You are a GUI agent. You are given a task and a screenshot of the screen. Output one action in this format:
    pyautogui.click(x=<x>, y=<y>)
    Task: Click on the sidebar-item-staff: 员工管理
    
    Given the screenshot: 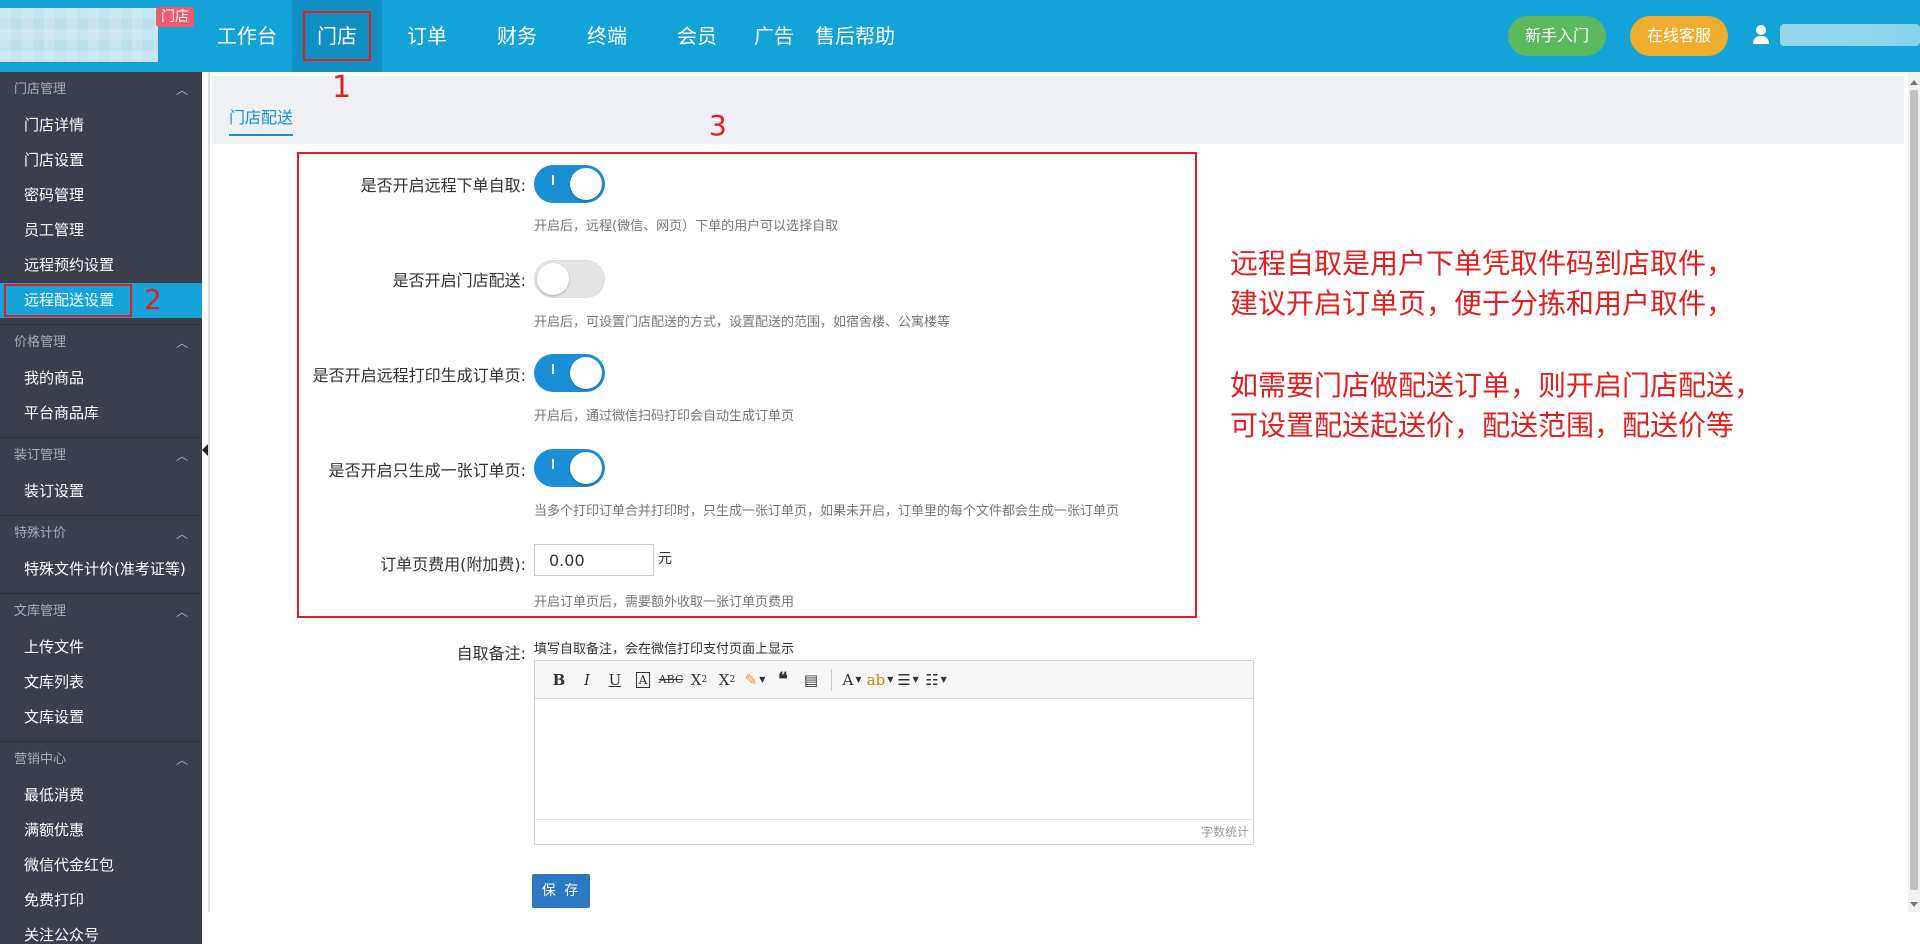 What is the action you would take?
    pyautogui.click(x=101, y=230)
    